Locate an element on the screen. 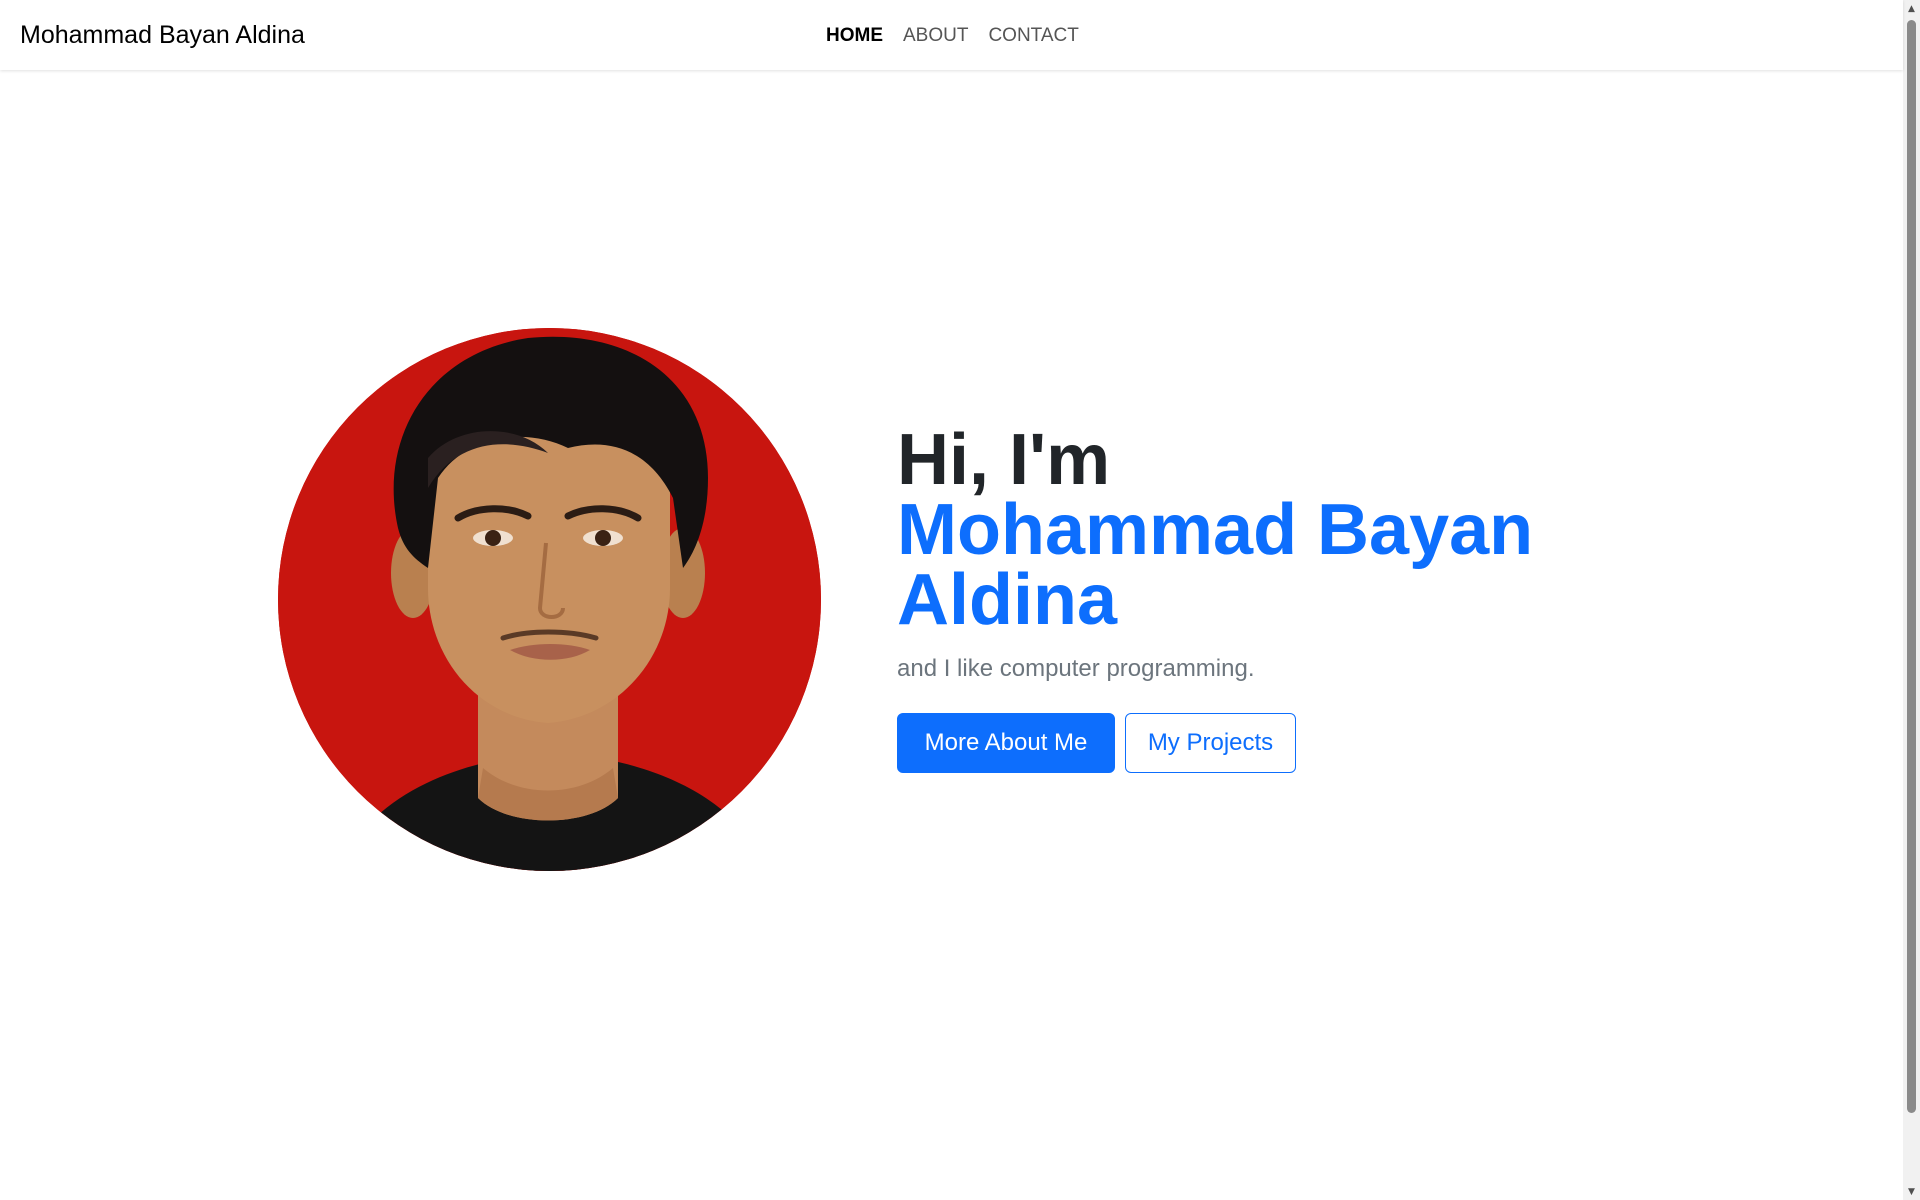 The image size is (1920, 1200). triangle-down-icon: ▼ is located at coordinates (1911, 1191).